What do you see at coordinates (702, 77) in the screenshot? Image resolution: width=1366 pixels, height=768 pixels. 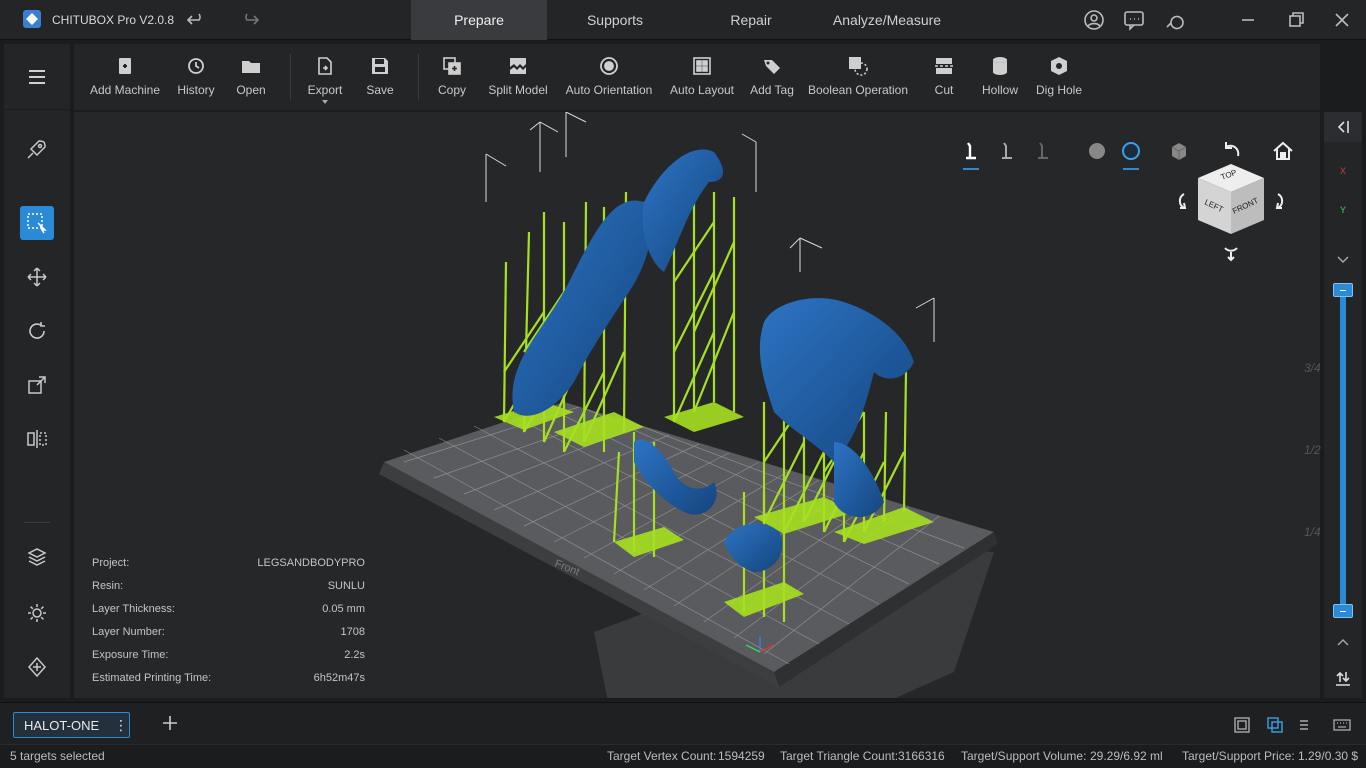 I see `auto-layout-button: Auto Layout` at bounding box center [702, 77].